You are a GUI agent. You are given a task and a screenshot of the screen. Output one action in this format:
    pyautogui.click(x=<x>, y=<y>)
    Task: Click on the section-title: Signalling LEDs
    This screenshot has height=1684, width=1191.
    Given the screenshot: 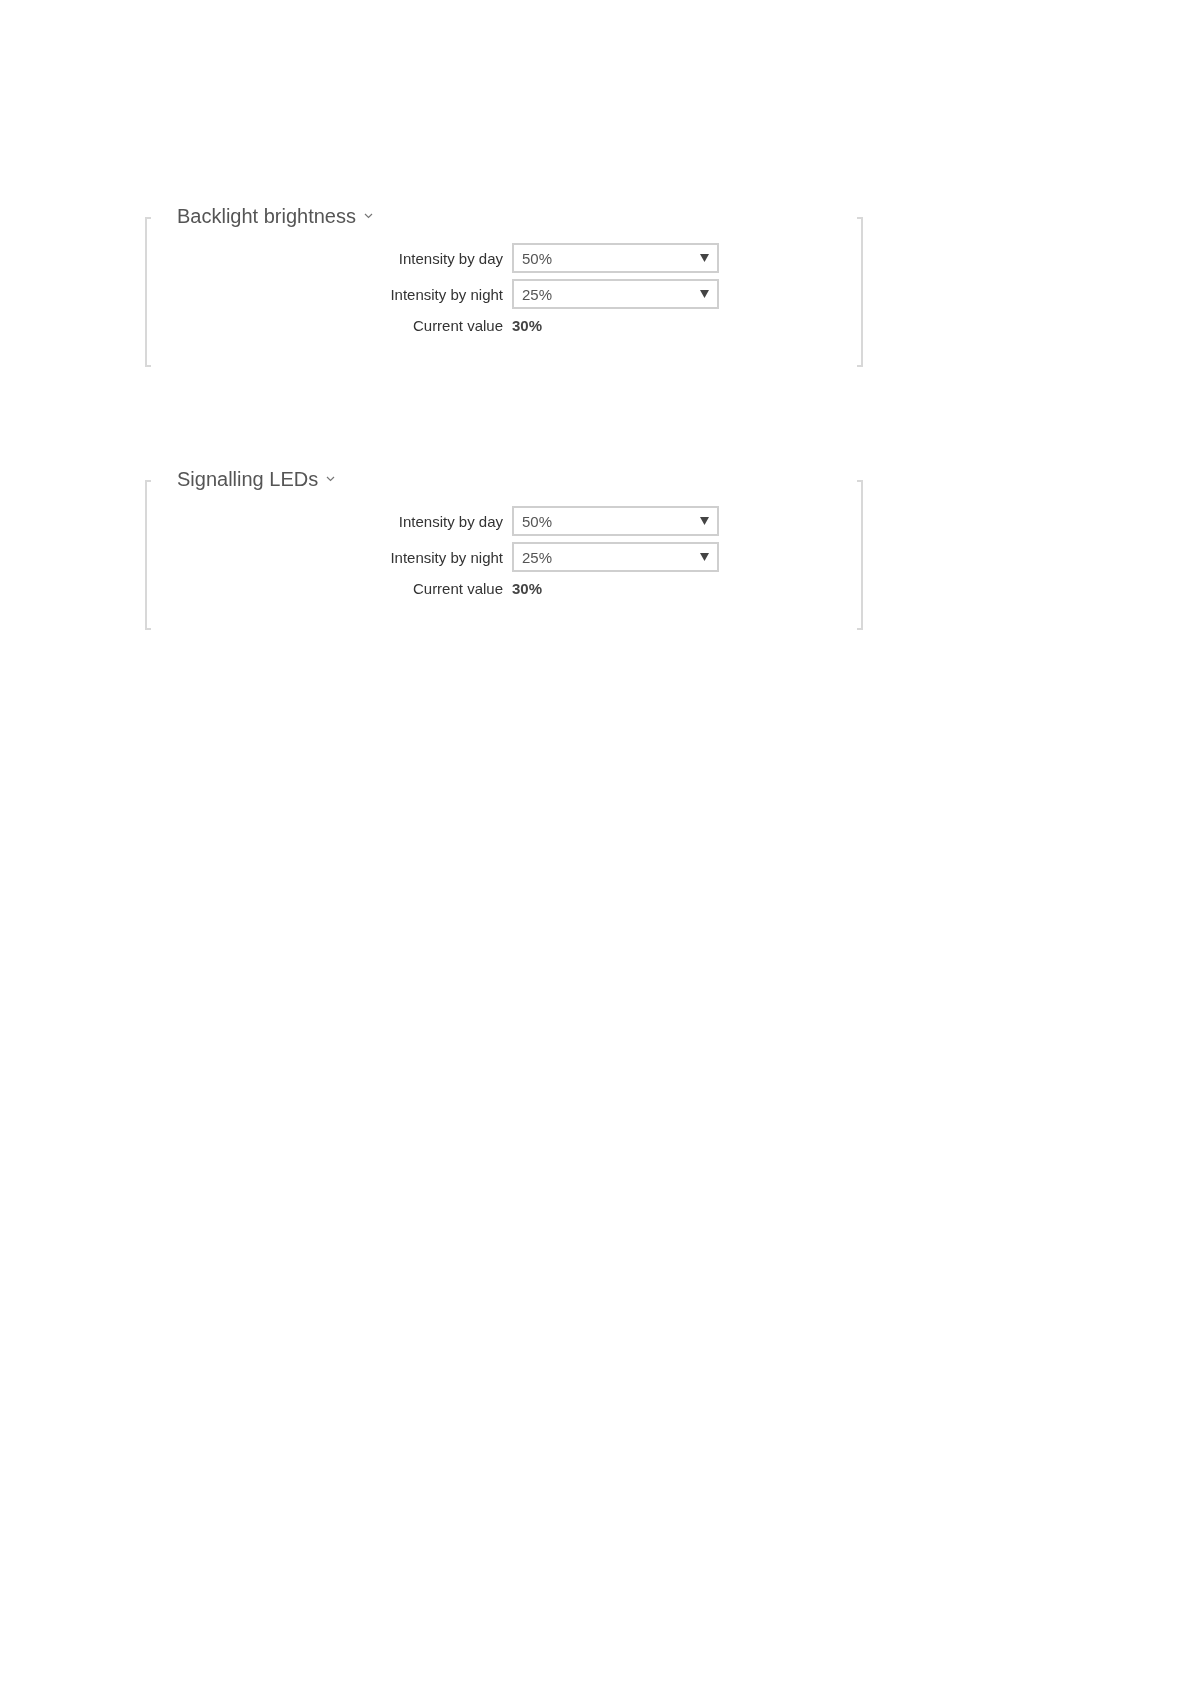 What is the action you would take?
    pyautogui.click(x=248, y=479)
    